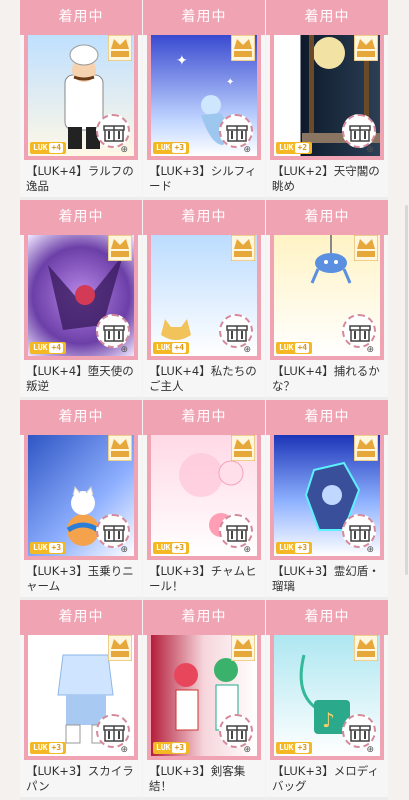  What do you see at coordinates (203, 178) in the screenshot?
I see `item-title: 【LUK+3】シルフィード` at bounding box center [203, 178].